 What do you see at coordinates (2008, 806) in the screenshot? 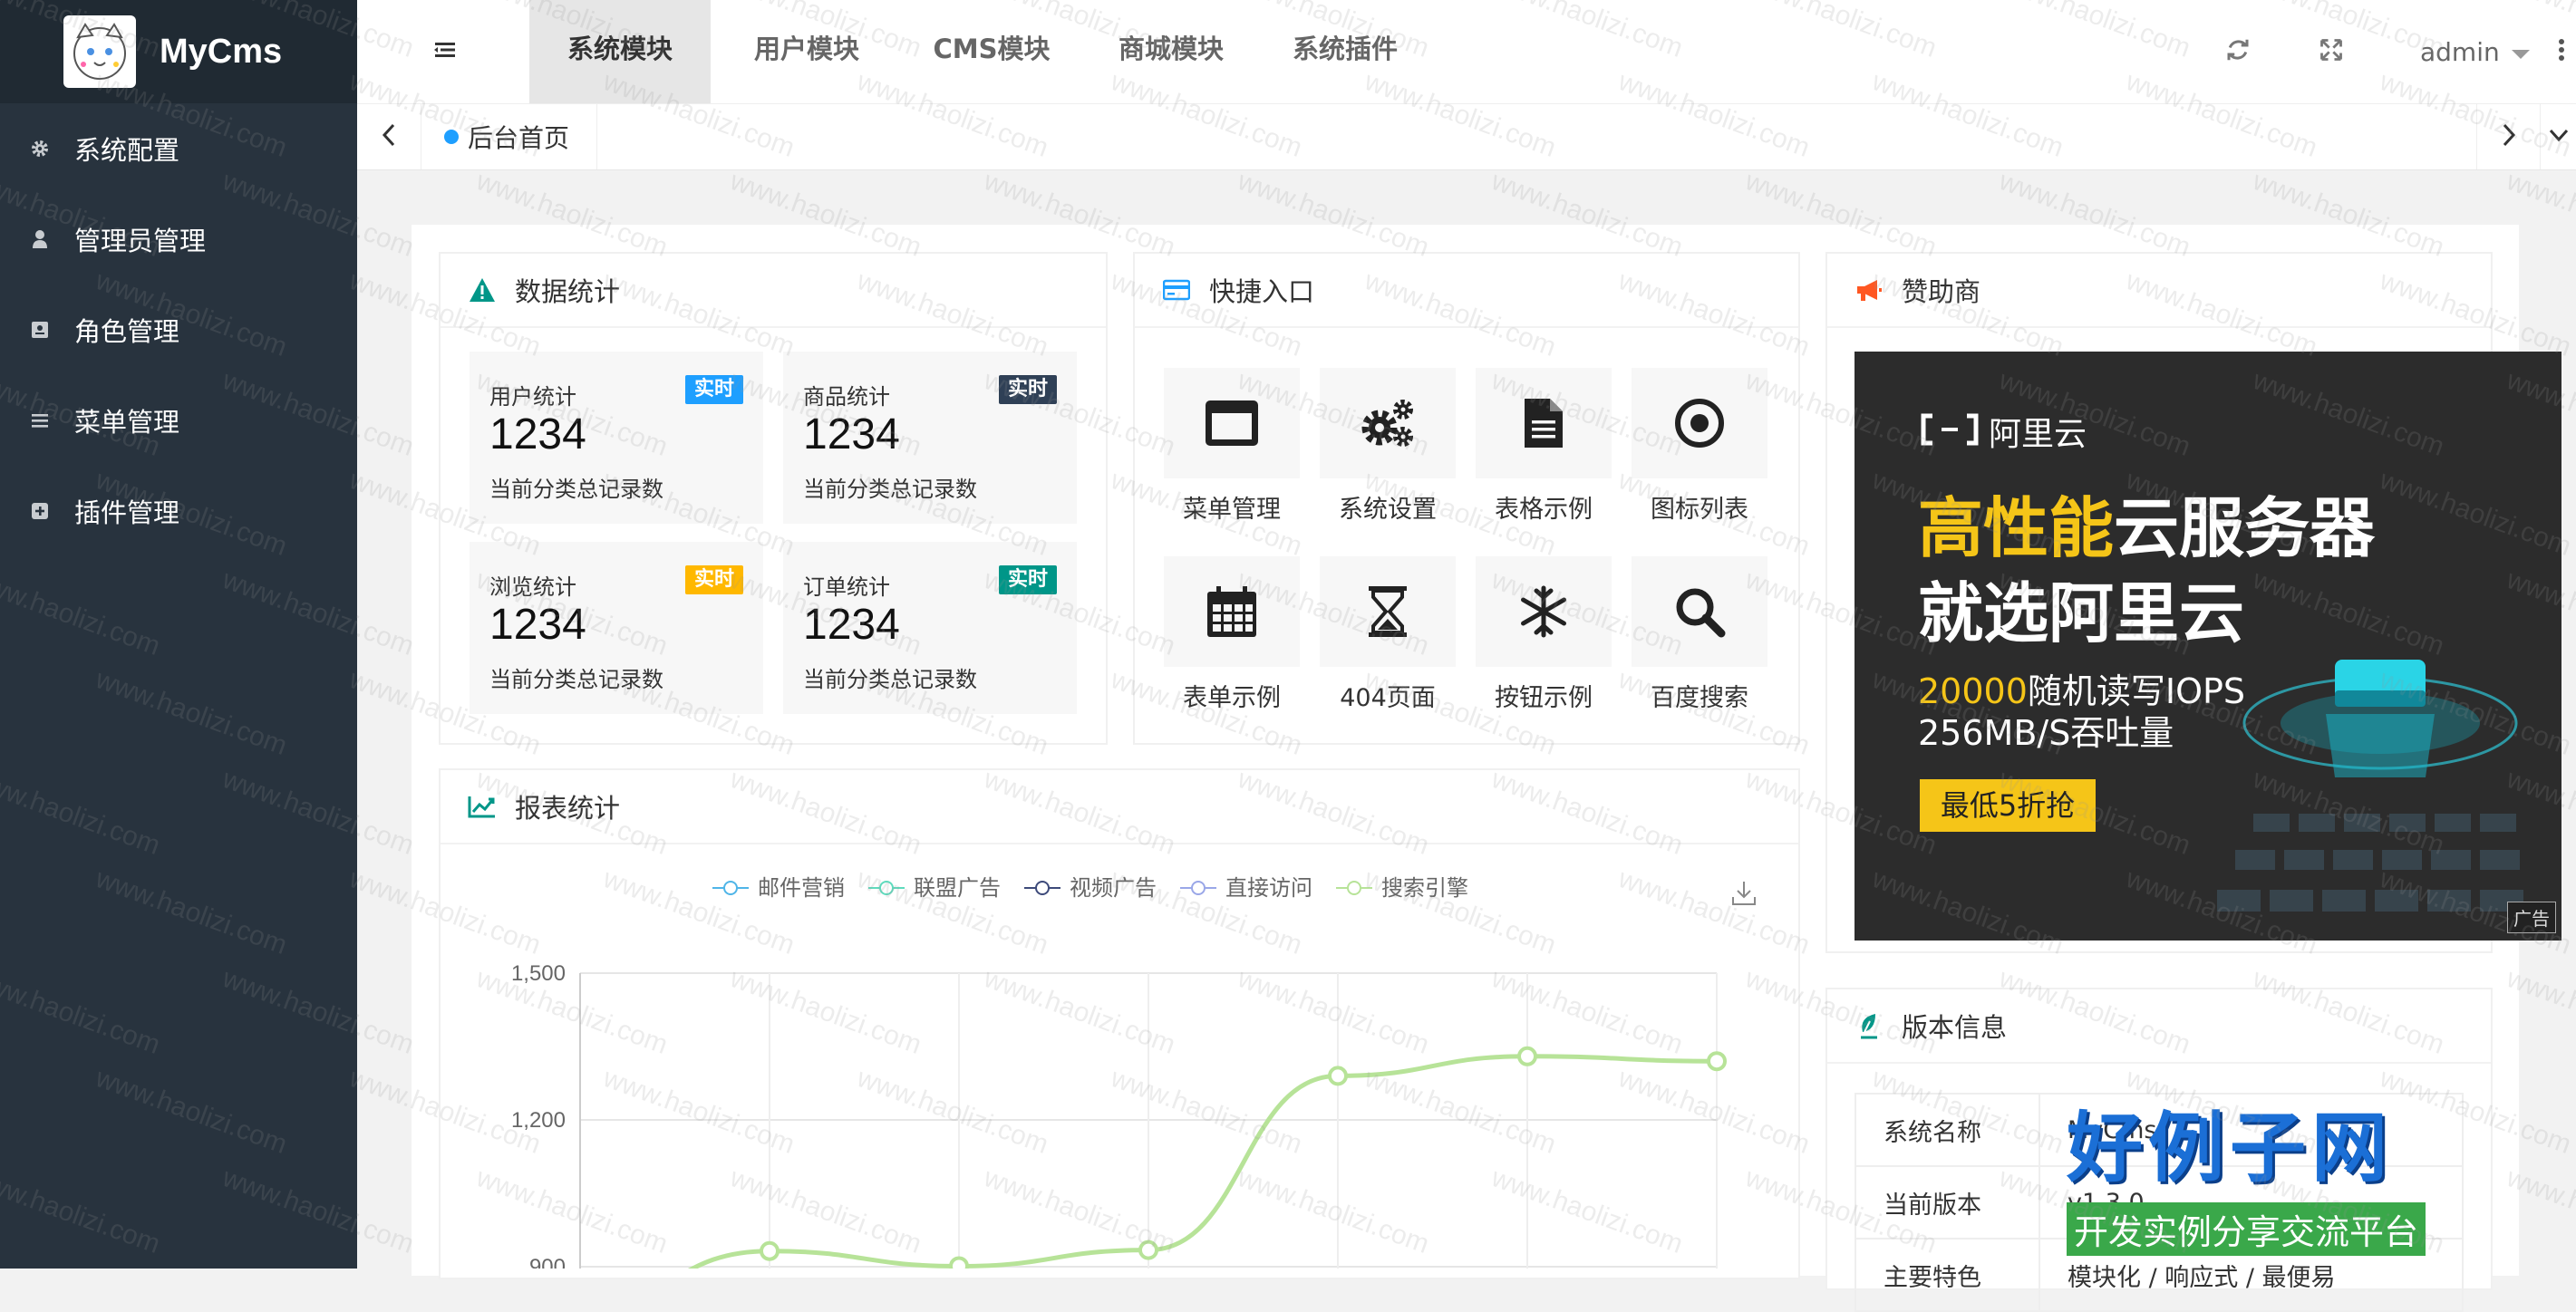
I see `ad-cta-button: 最低5折抢` at bounding box center [2008, 806].